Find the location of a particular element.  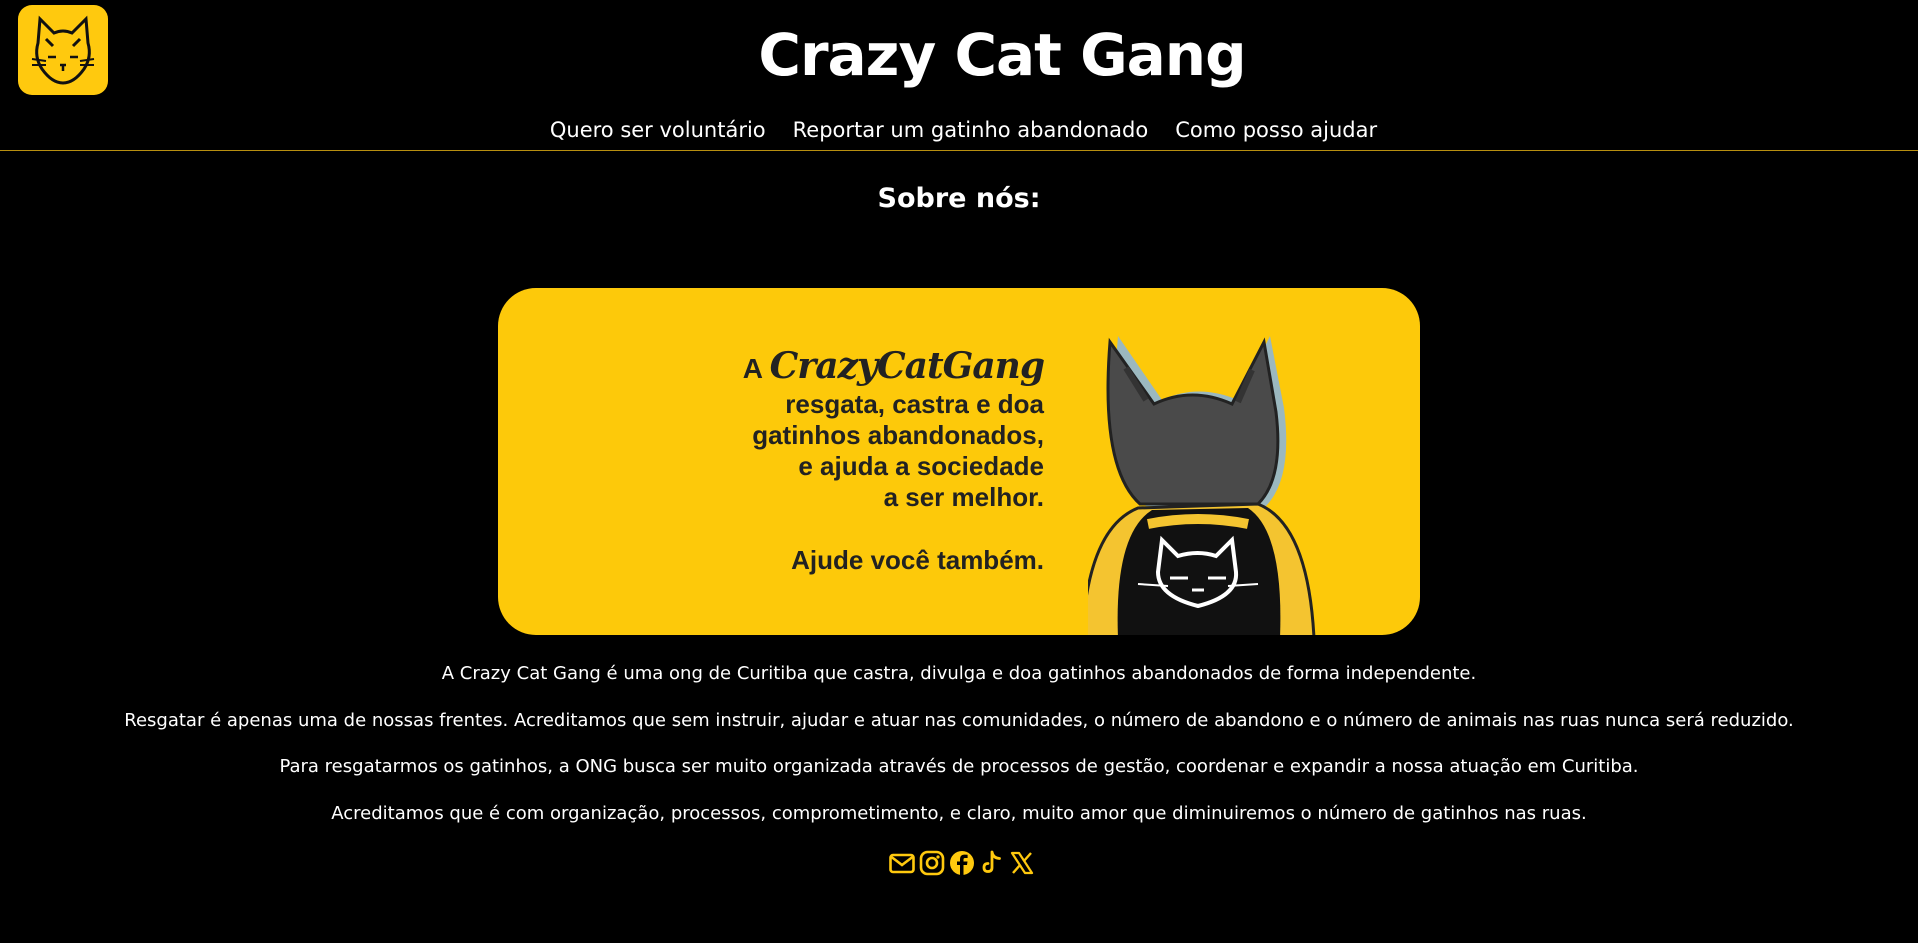

envelope-icon is located at coordinates (901, 863).